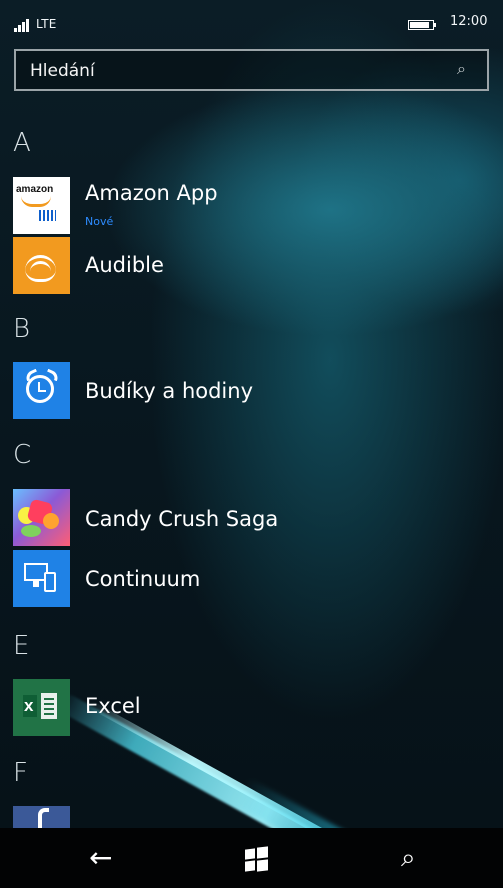  I want to click on facebook-f-icon, so click(43, 818).